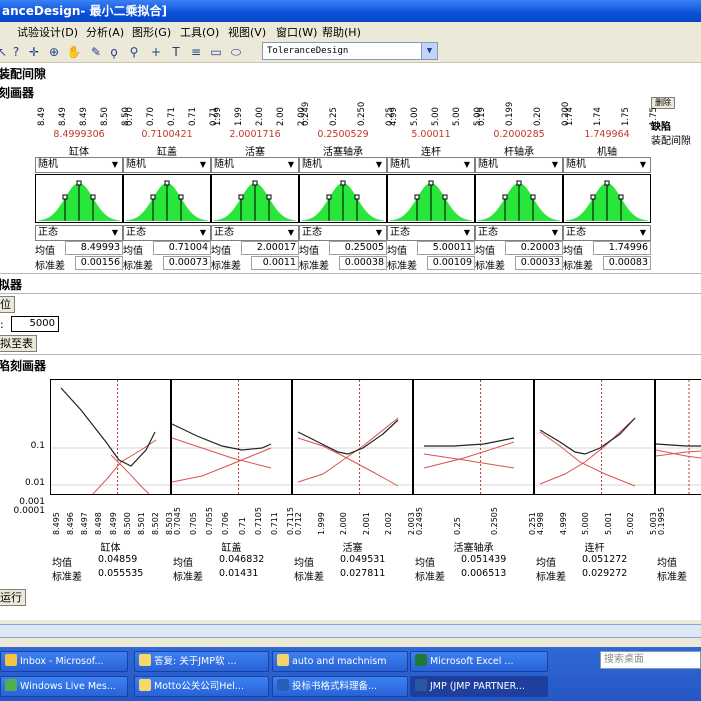 This screenshot has width=701, height=701. I want to click on target-icon: ⊕, so click(54, 52).